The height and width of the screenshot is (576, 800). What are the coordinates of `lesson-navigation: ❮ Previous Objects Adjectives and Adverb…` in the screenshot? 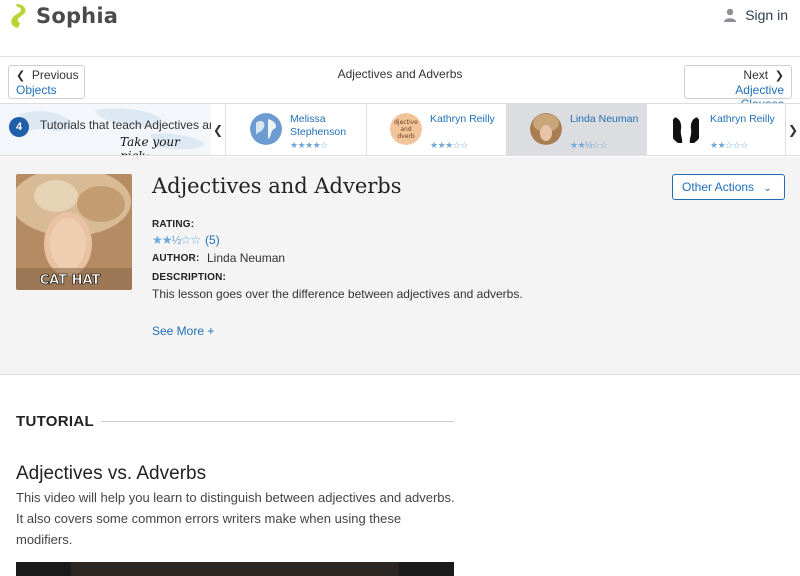 It's located at (400, 84).